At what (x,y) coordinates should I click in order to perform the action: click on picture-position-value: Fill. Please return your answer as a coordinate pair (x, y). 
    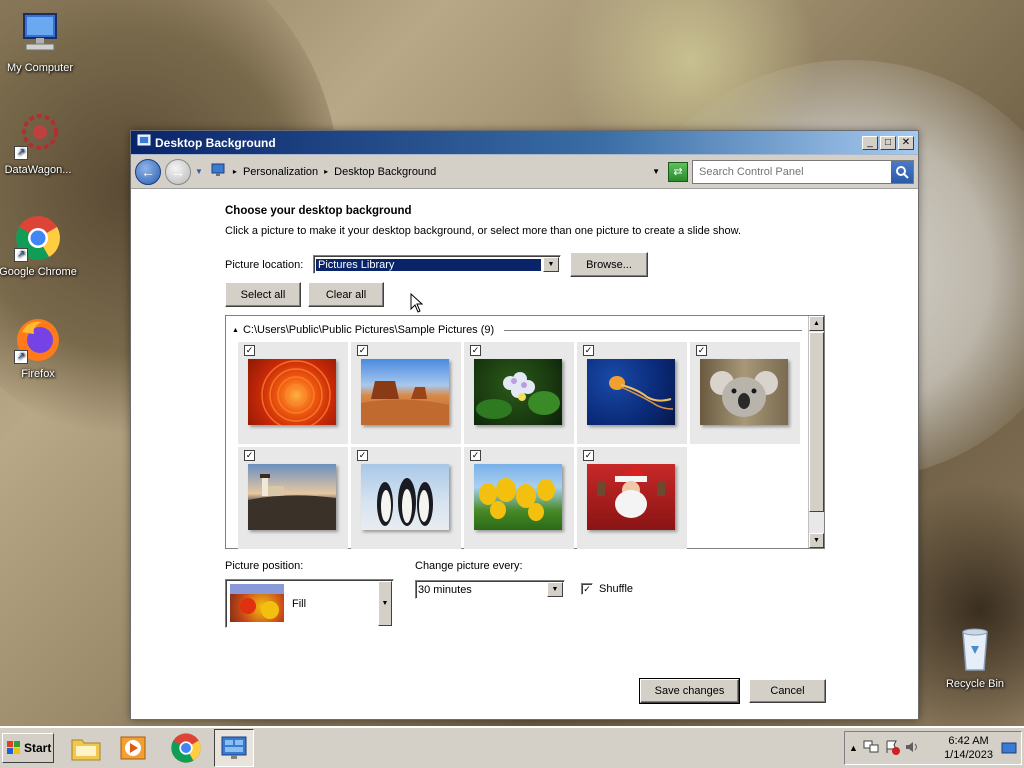
    Looking at the image, I should click on (299, 604).